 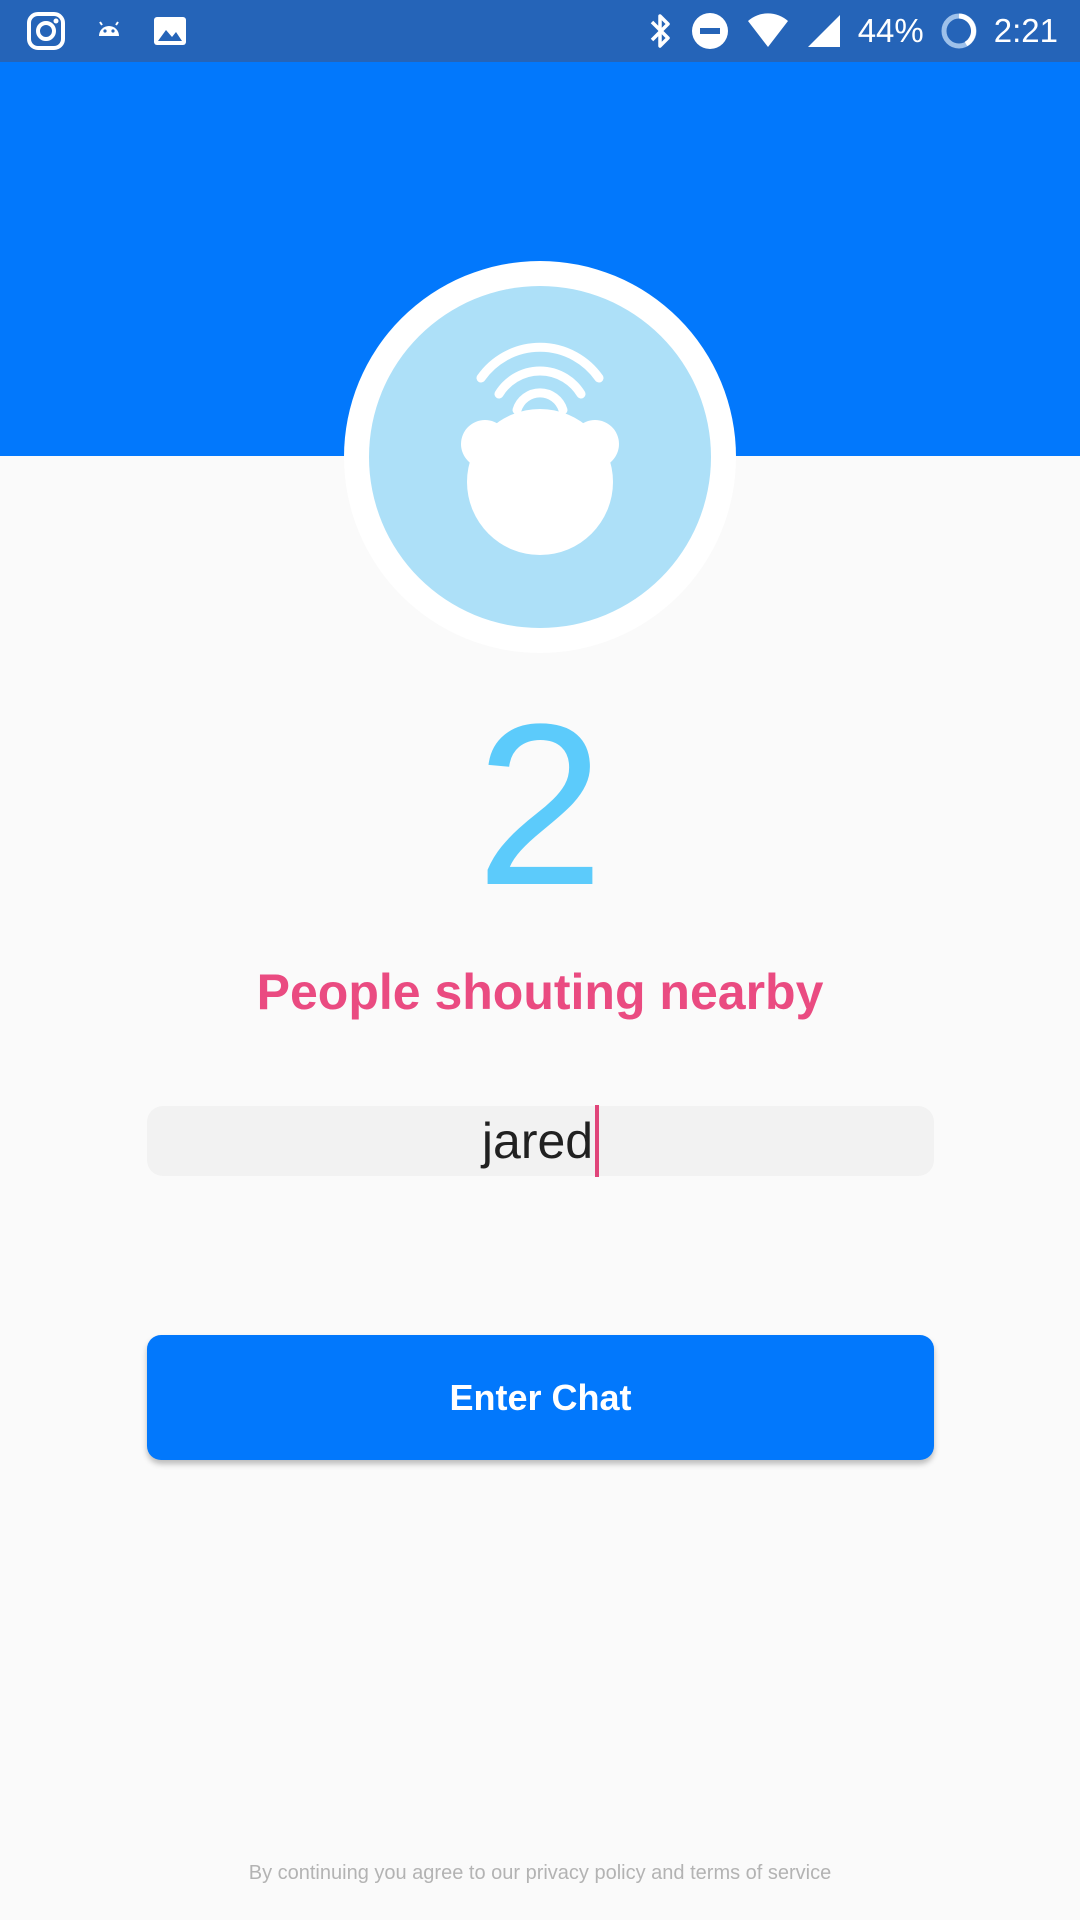 I want to click on wifi-icon, so click(x=768, y=31).